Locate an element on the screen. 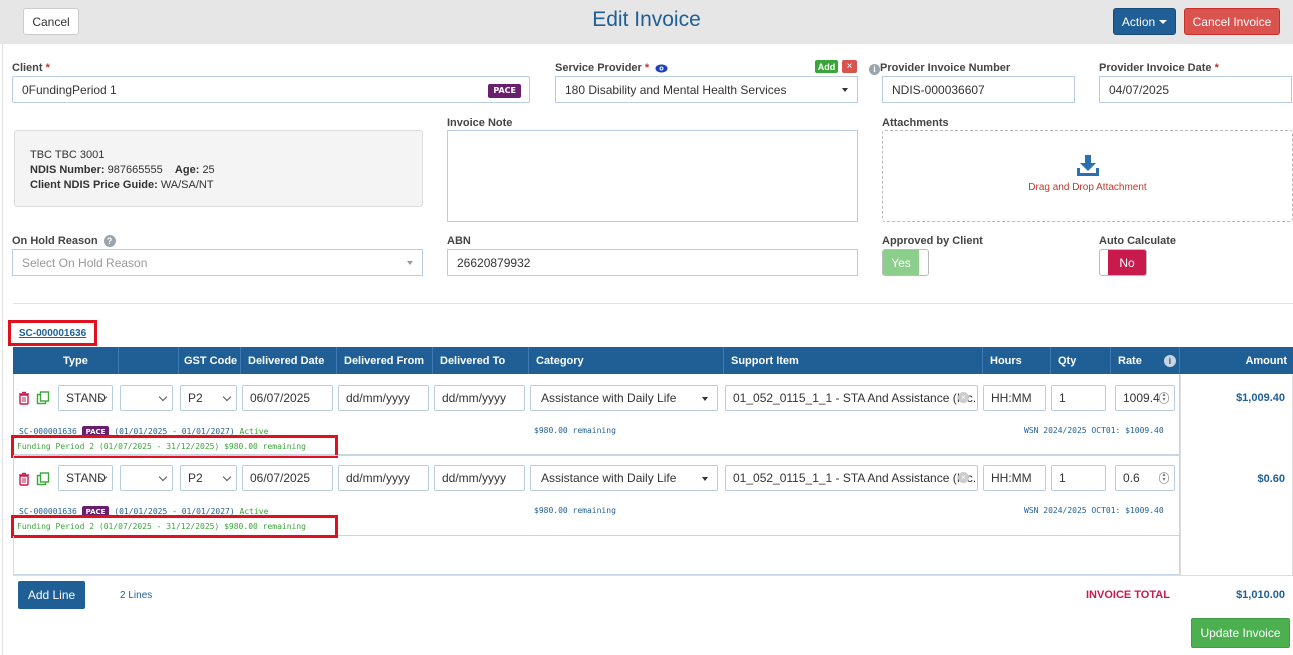 Image resolution: width=1293 pixels, height=655 pixels. approved-by-client-toggle: Yes is located at coordinates (905, 262).